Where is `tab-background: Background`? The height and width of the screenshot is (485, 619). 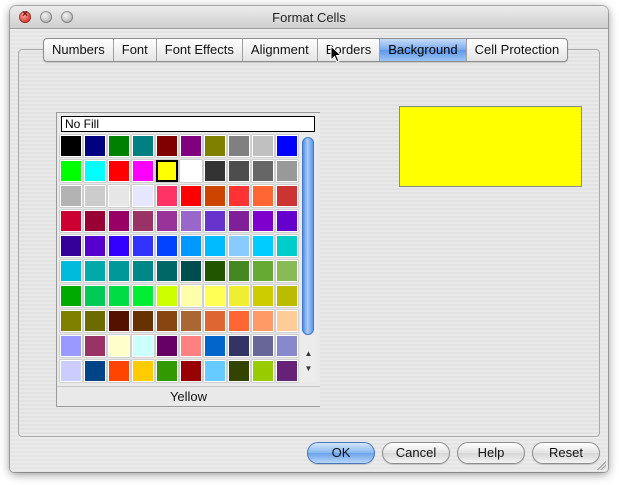 tab-background: Background is located at coordinates (423, 50).